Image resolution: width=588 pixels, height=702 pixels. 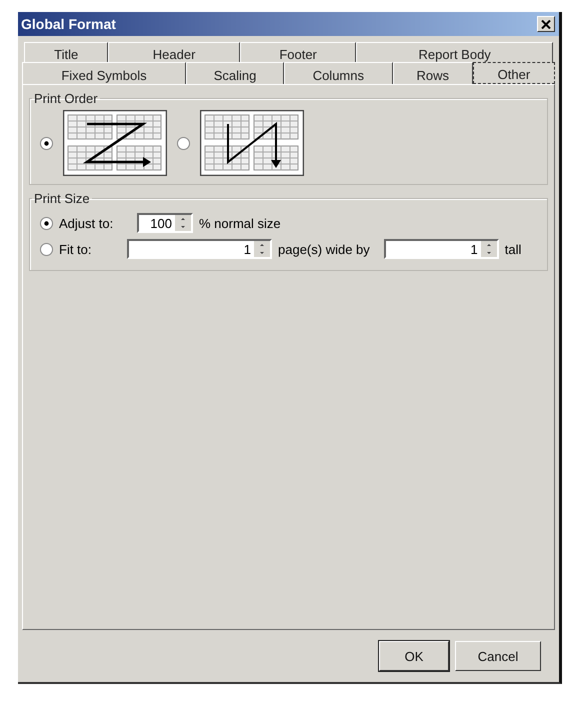 What do you see at coordinates (514, 73) in the screenshot?
I see `tab: Other` at bounding box center [514, 73].